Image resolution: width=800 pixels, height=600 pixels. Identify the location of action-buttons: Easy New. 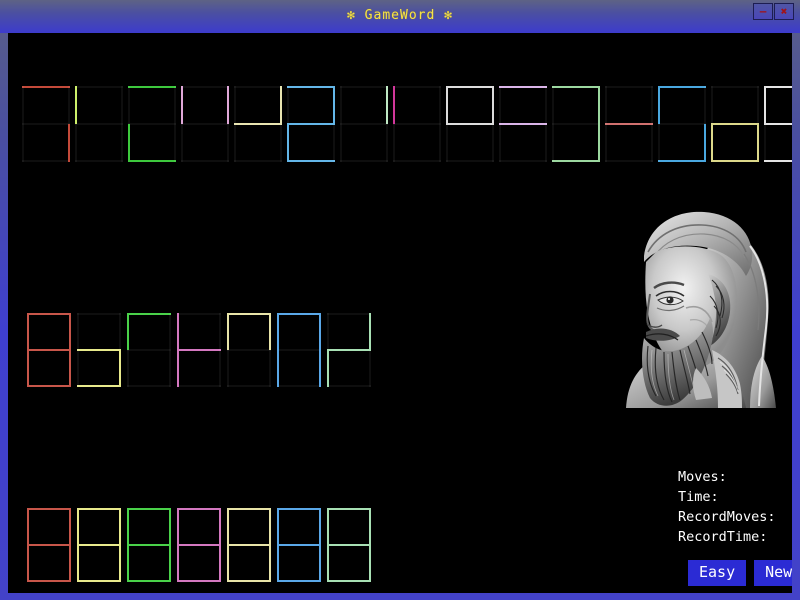
(740, 573).